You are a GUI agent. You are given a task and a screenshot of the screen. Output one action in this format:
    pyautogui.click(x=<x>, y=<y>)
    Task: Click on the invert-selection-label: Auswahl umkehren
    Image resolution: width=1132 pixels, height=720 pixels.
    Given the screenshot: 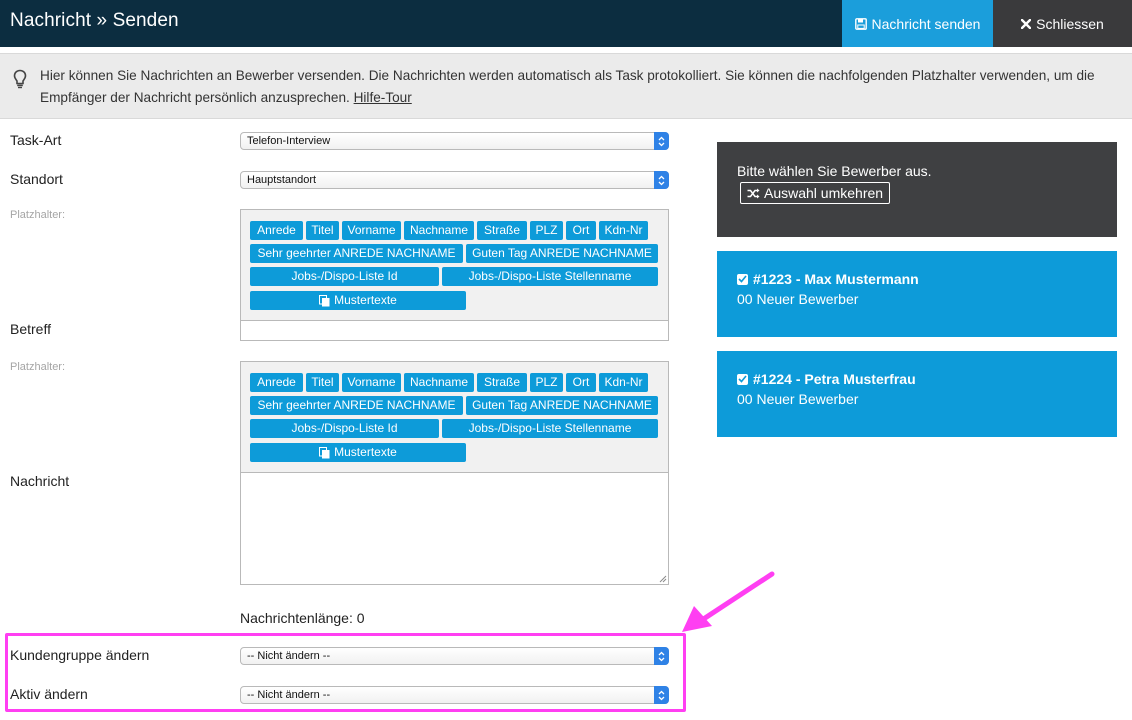 What is the action you would take?
    pyautogui.click(x=824, y=193)
    